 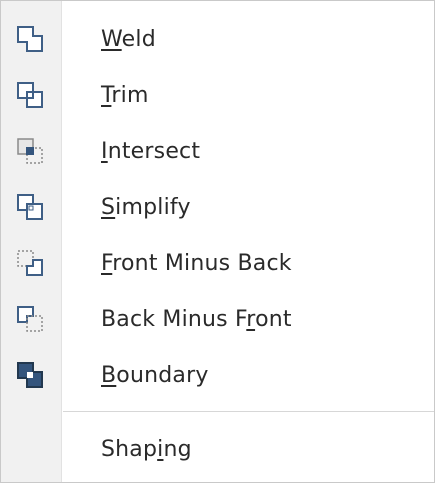 What do you see at coordinates (217, 449) in the screenshot?
I see `menu-item-shaping: Shaping` at bounding box center [217, 449].